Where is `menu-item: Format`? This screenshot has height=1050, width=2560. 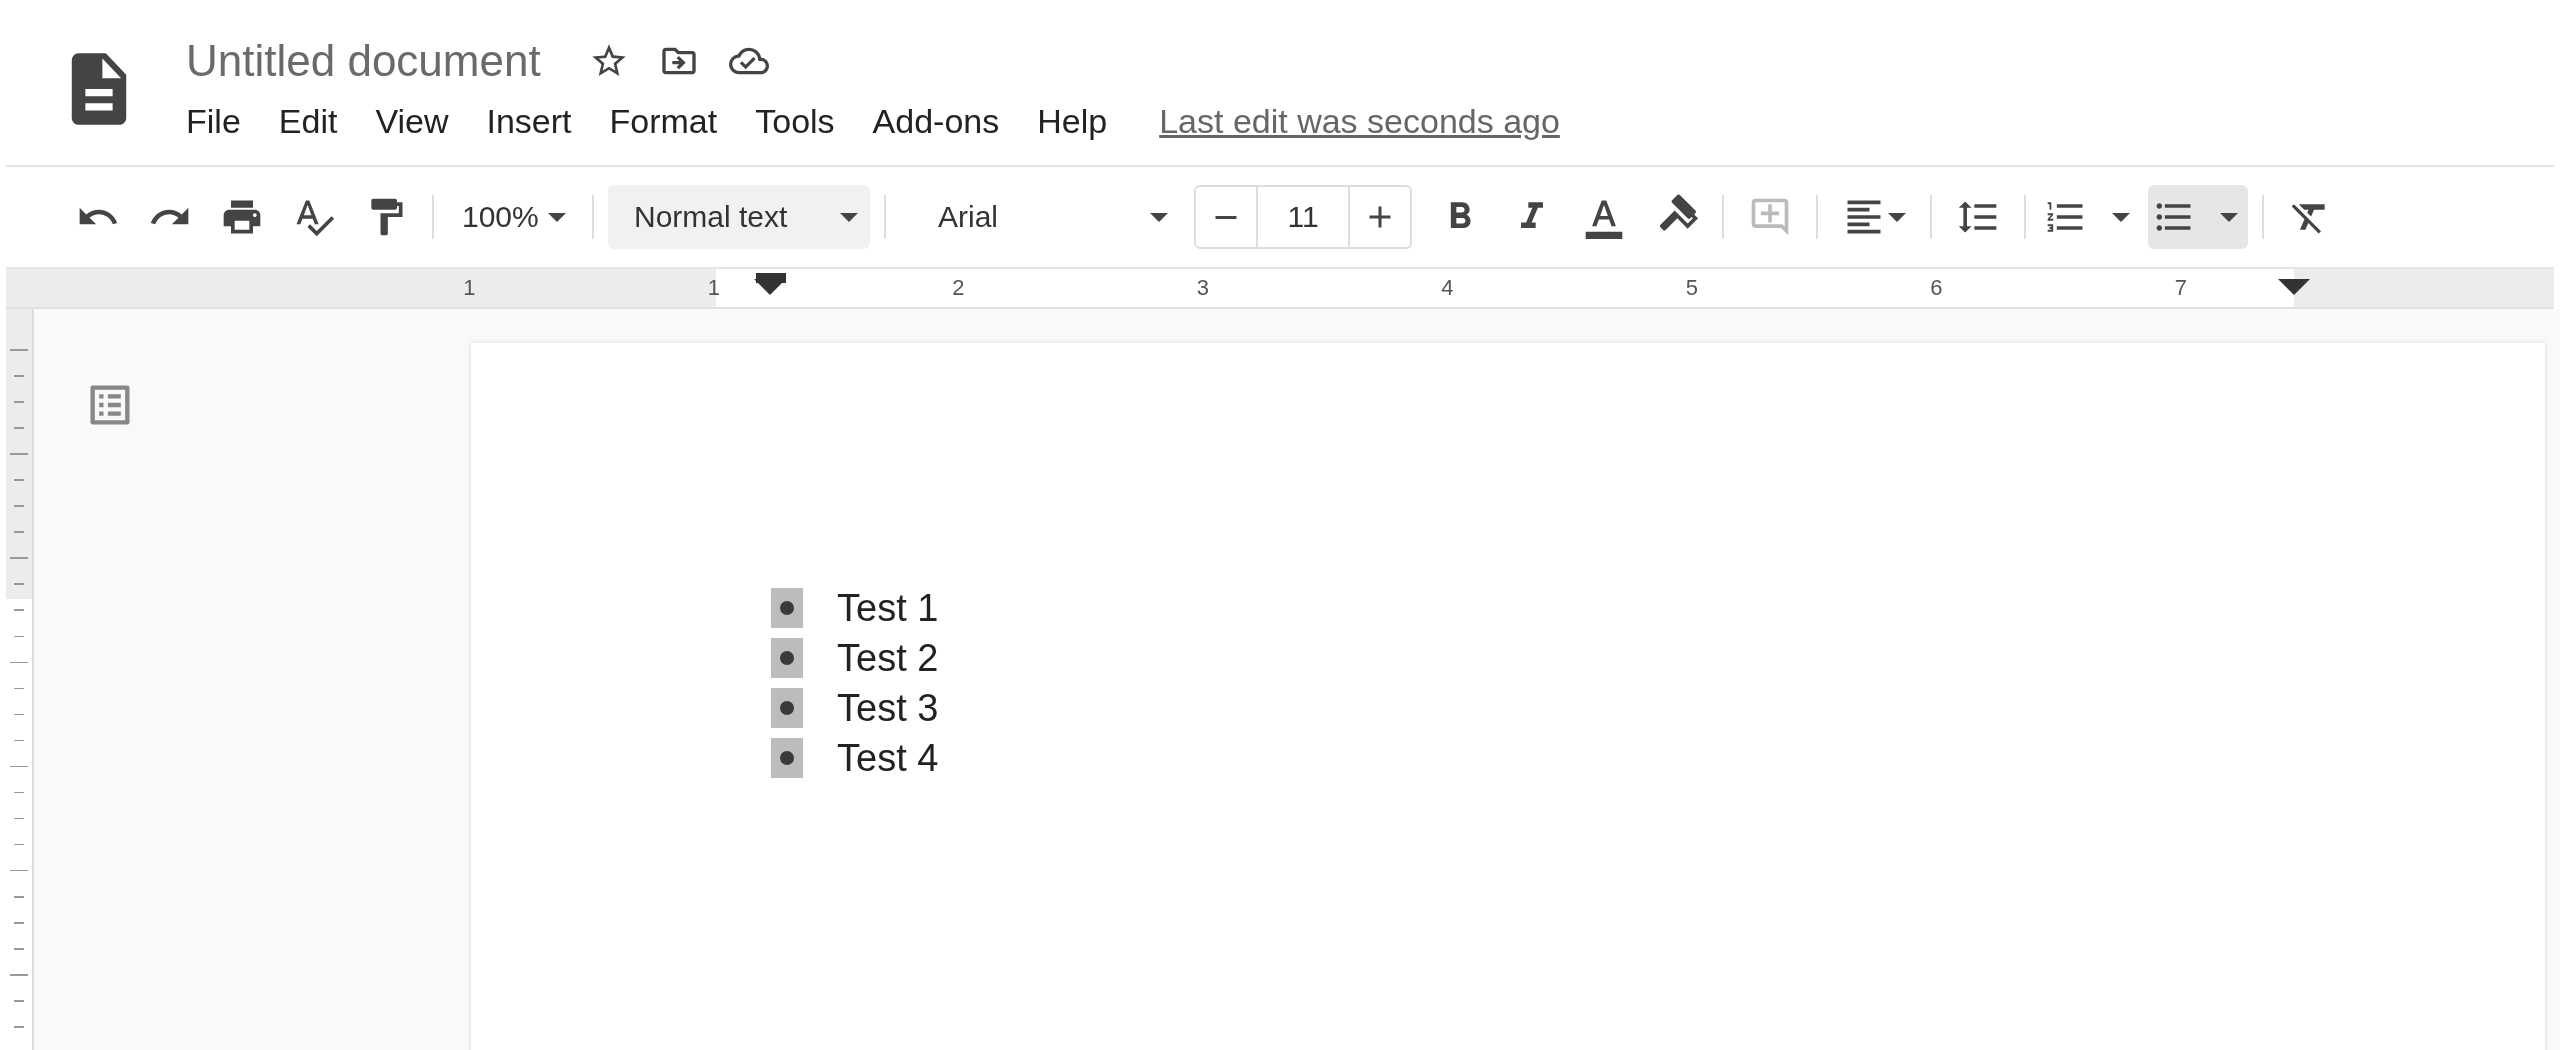 menu-item: Format is located at coordinates (663, 121).